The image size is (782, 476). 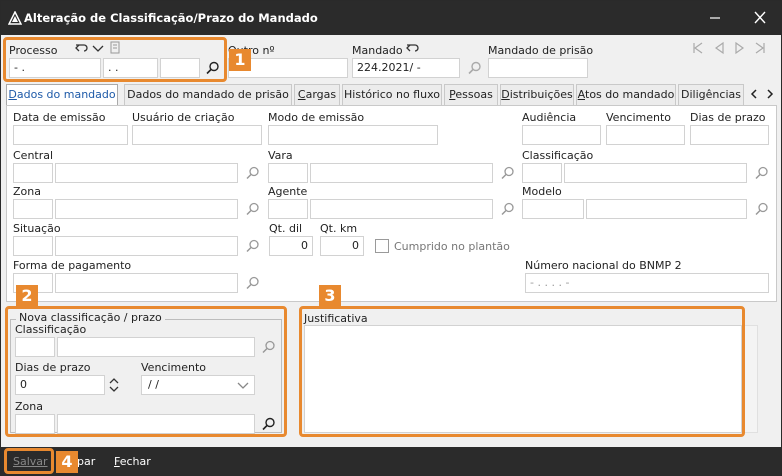 What do you see at coordinates (647, 283) in the screenshot?
I see `bnmp-field: - . . . . -` at bounding box center [647, 283].